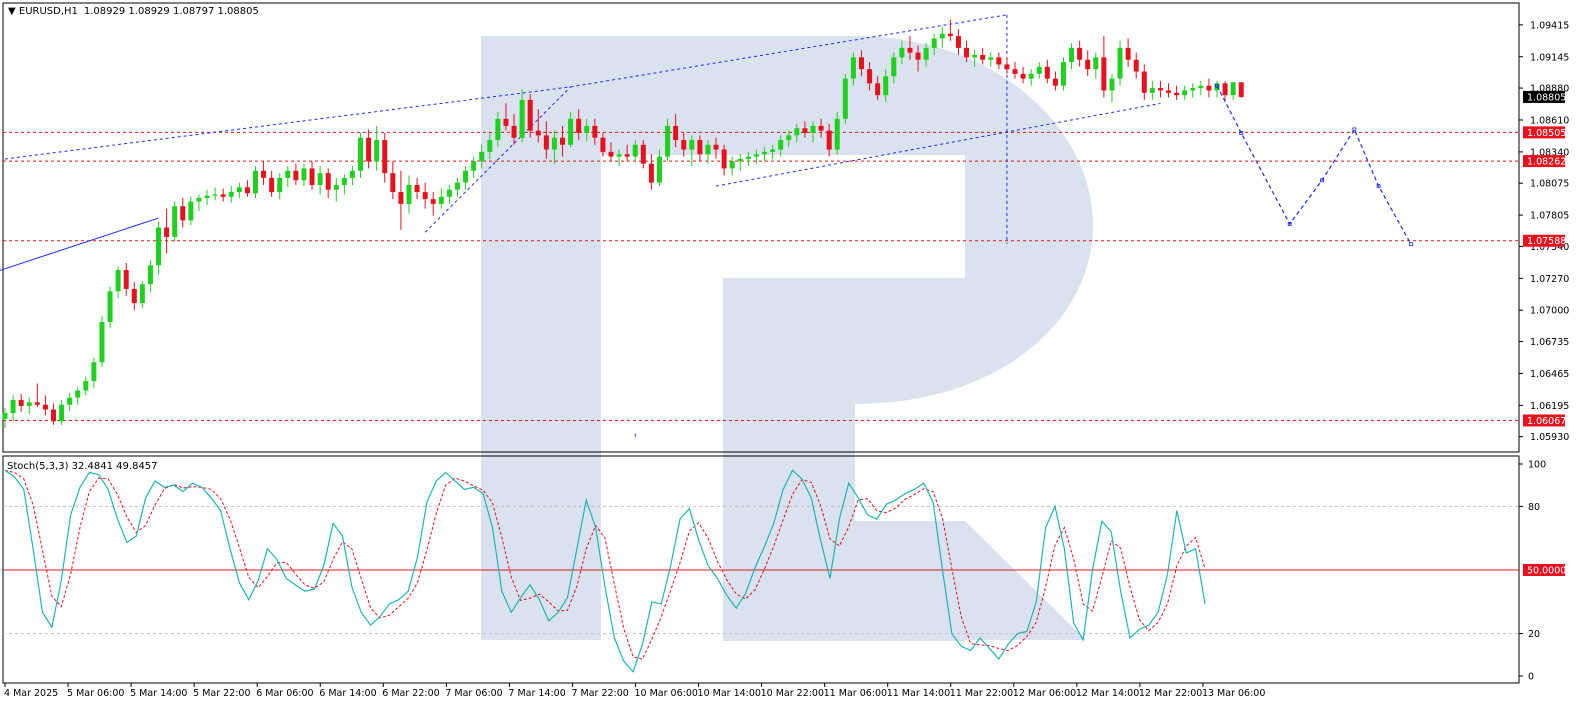 The height and width of the screenshot is (720, 1596). Describe the element at coordinates (82, 466) in the screenshot. I see `stochastic-label: Stoch(5,3,3) 32.4841 49.8457` at that location.